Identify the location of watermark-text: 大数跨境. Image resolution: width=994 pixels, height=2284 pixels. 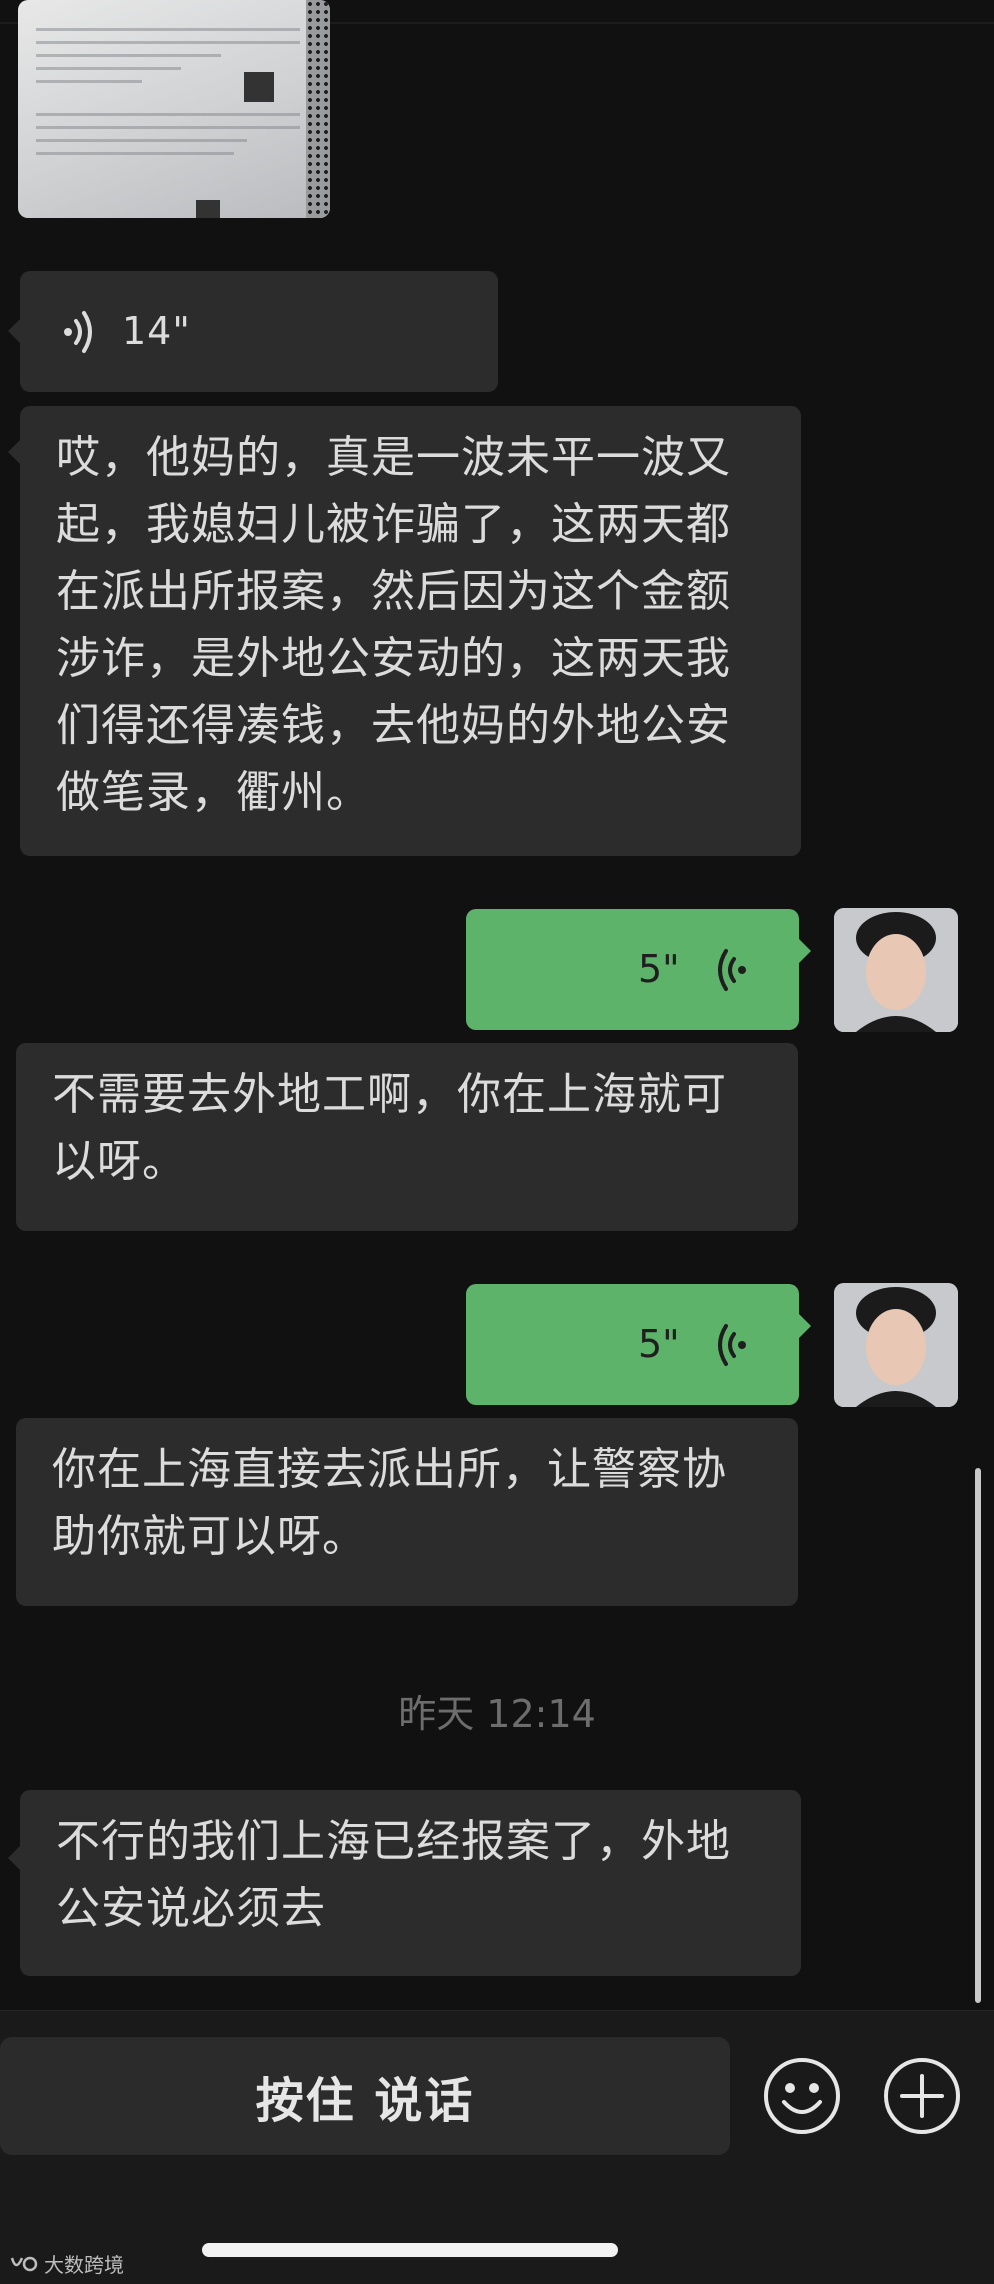
(84, 2265).